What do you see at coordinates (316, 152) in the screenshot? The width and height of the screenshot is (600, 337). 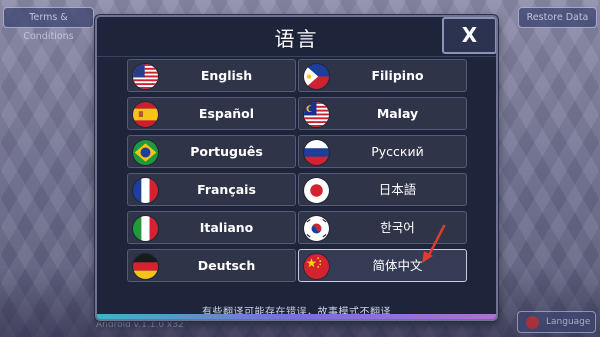 I see `russia-flag-icon` at bounding box center [316, 152].